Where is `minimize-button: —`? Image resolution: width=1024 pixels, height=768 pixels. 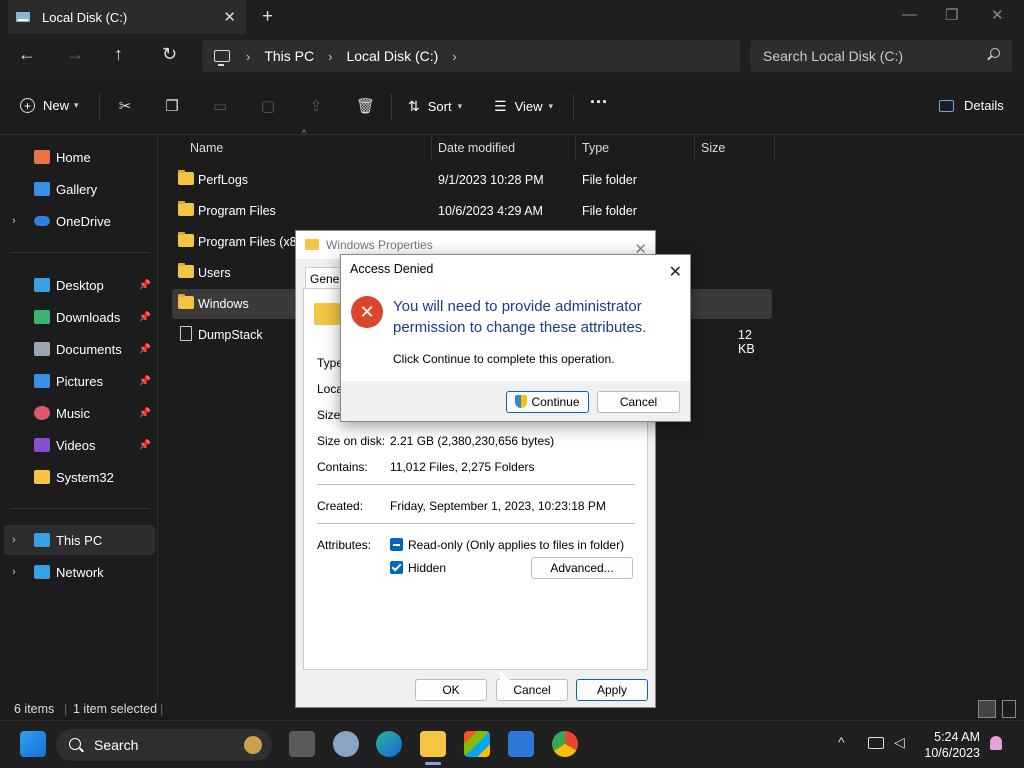
minimize-button: — is located at coordinates (909, 14).